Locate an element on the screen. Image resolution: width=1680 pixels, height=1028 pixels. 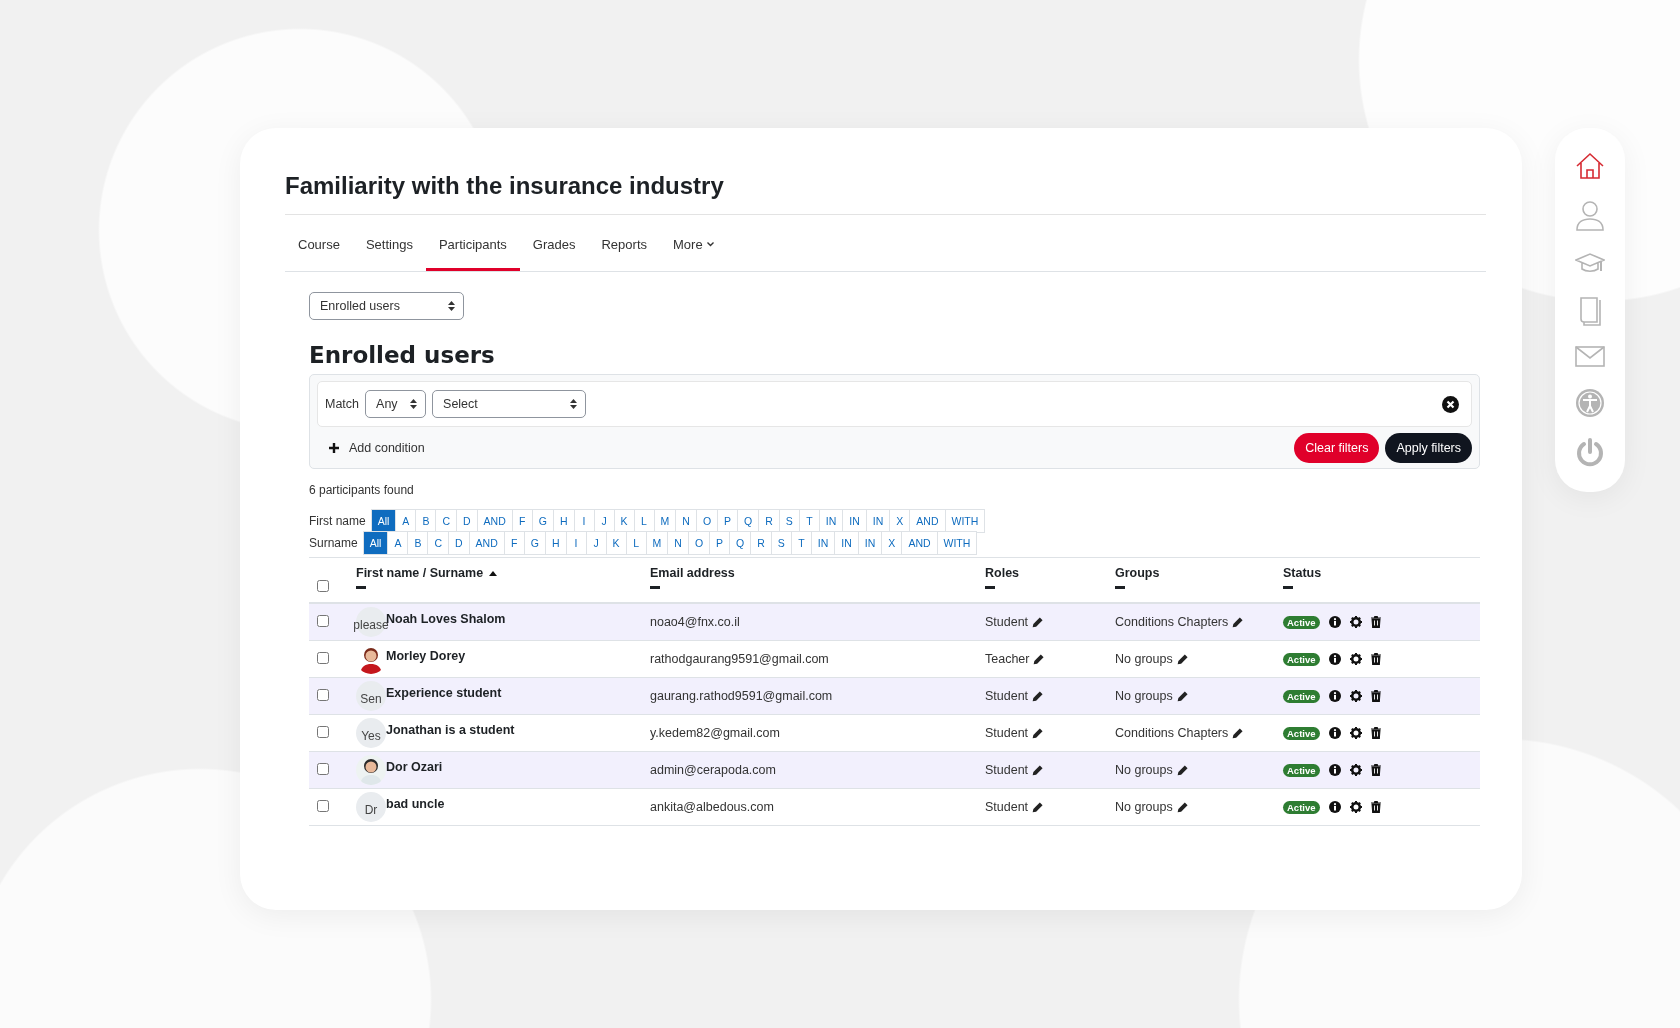
initial-button: J is located at coordinates (596, 543).